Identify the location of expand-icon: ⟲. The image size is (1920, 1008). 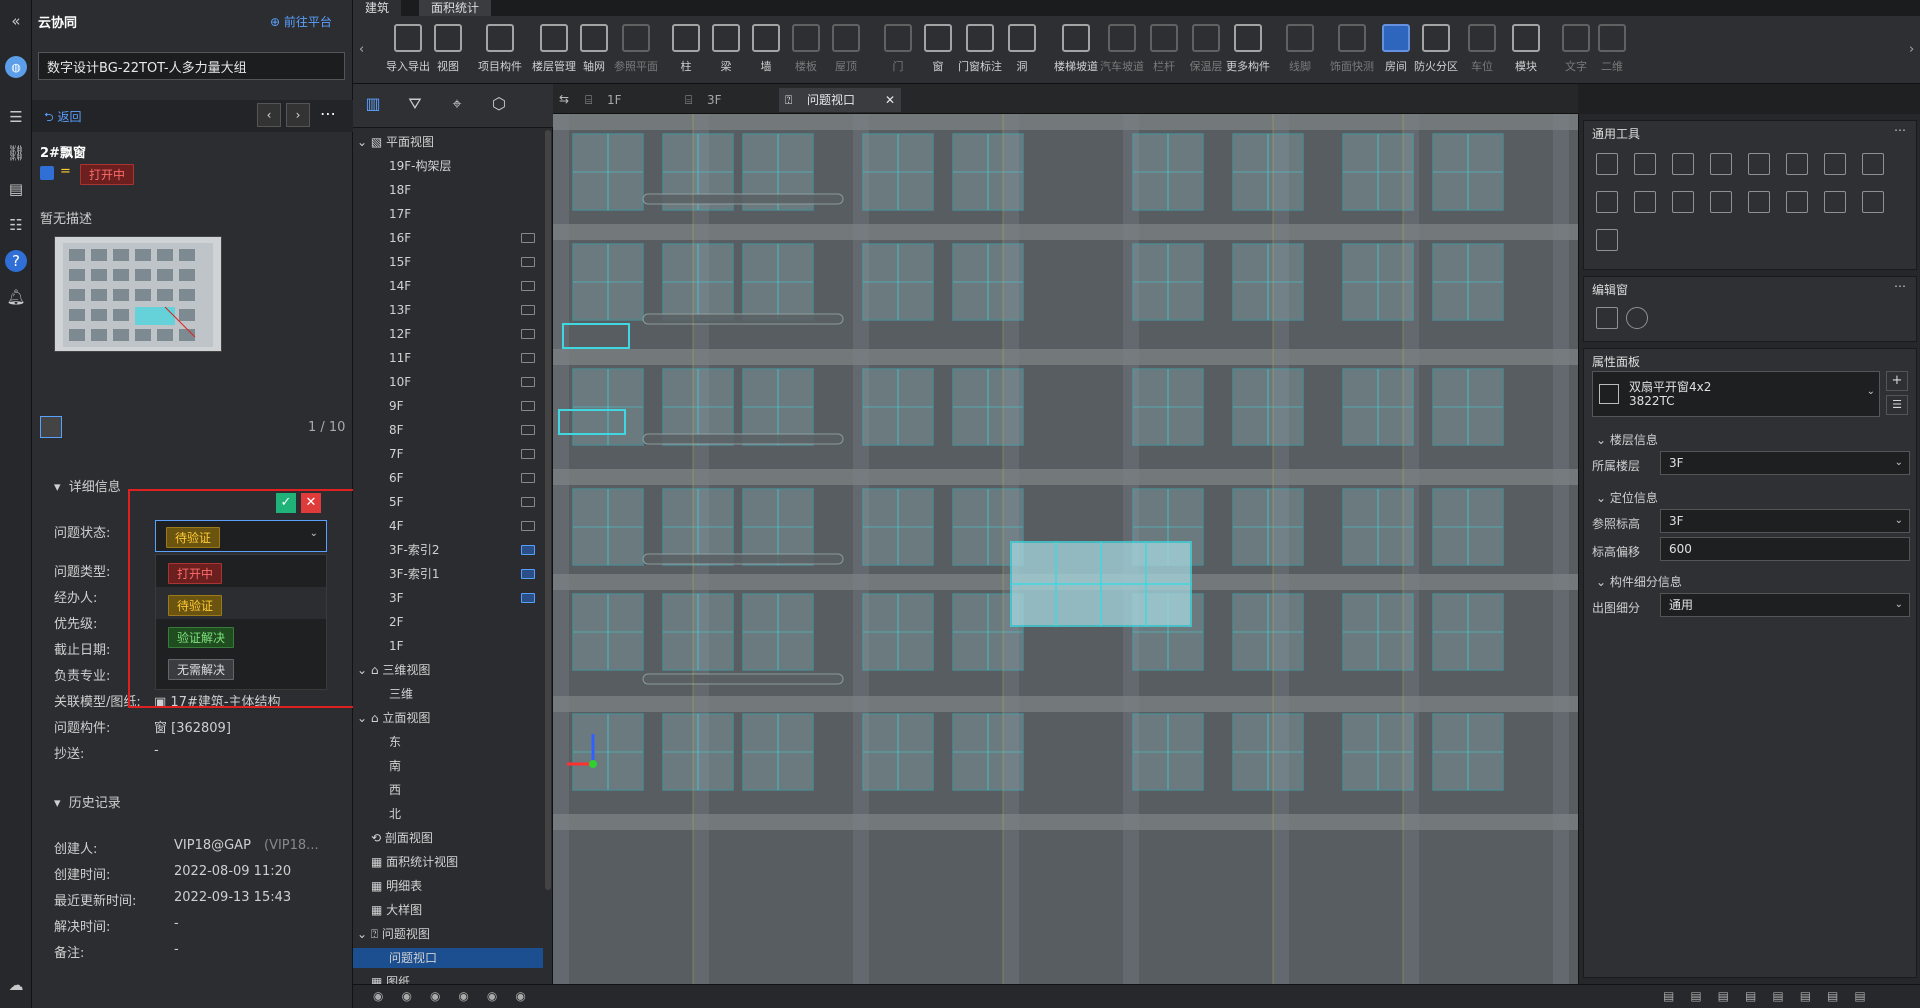
(378, 838).